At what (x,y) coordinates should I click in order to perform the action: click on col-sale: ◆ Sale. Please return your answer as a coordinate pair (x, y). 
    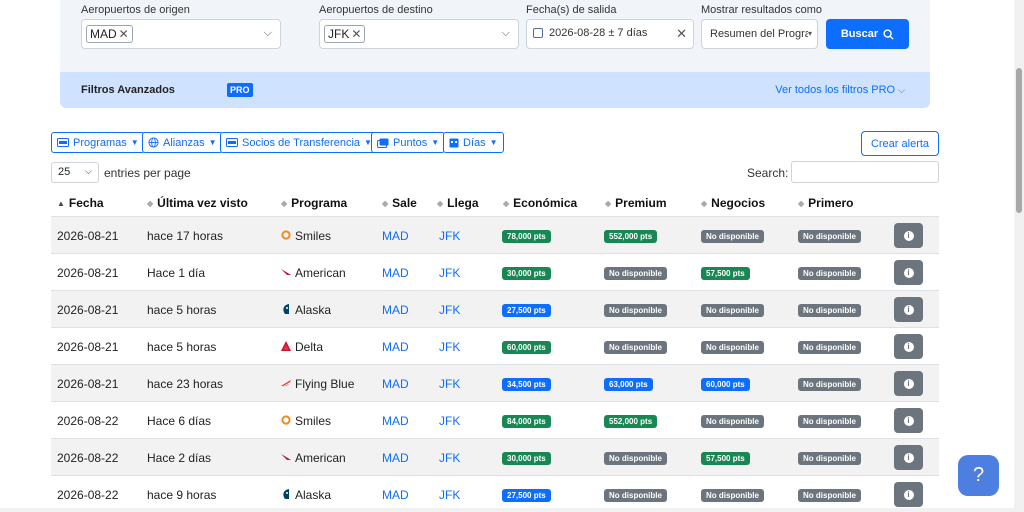
    Looking at the image, I should click on (399, 203).